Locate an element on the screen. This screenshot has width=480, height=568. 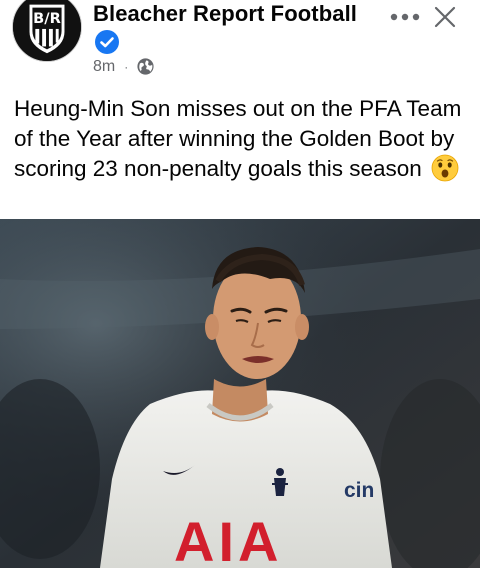
post-time: 8m is located at coordinates (104, 67).